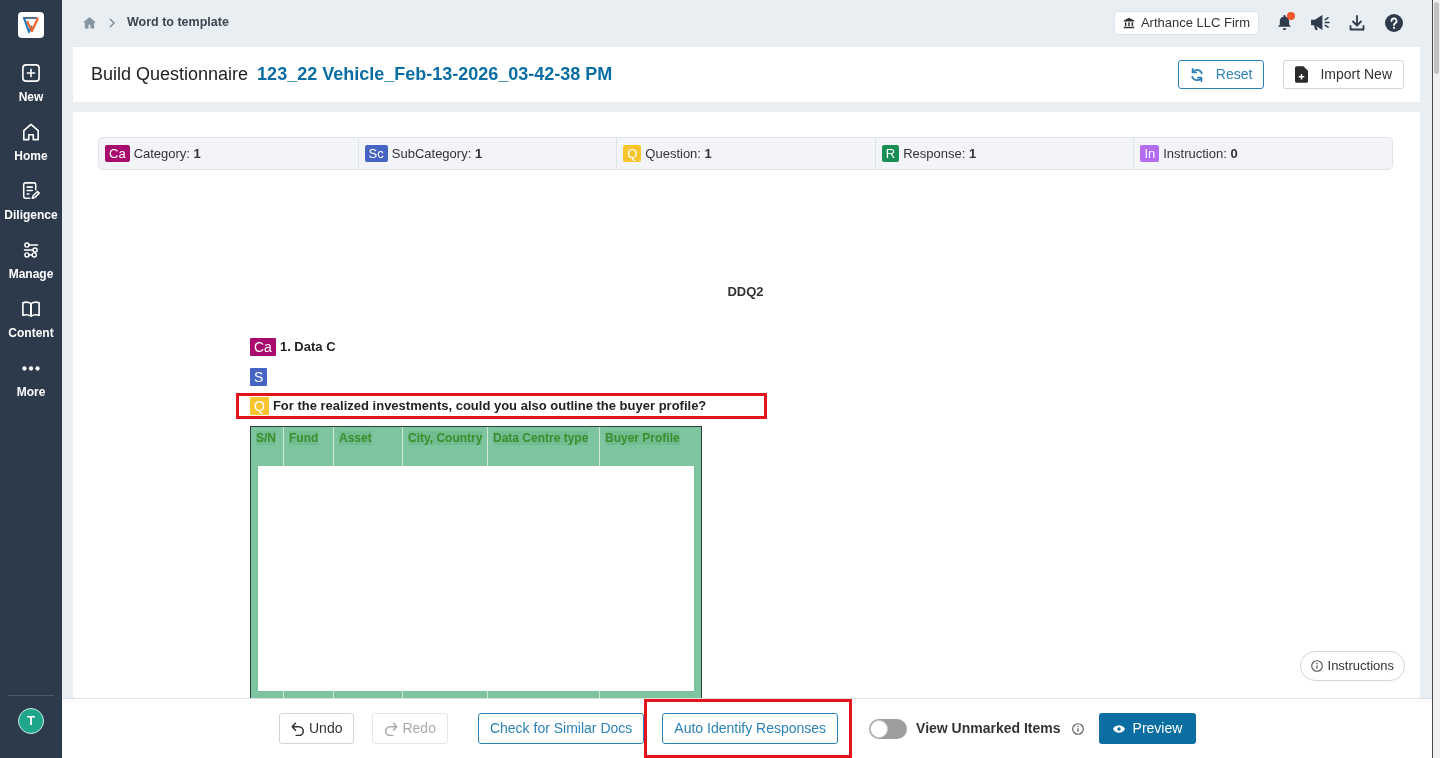 The width and height of the screenshot is (1440, 758). What do you see at coordinates (31, 368) in the screenshot?
I see `more-dots-icon` at bounding box center [31, 368].